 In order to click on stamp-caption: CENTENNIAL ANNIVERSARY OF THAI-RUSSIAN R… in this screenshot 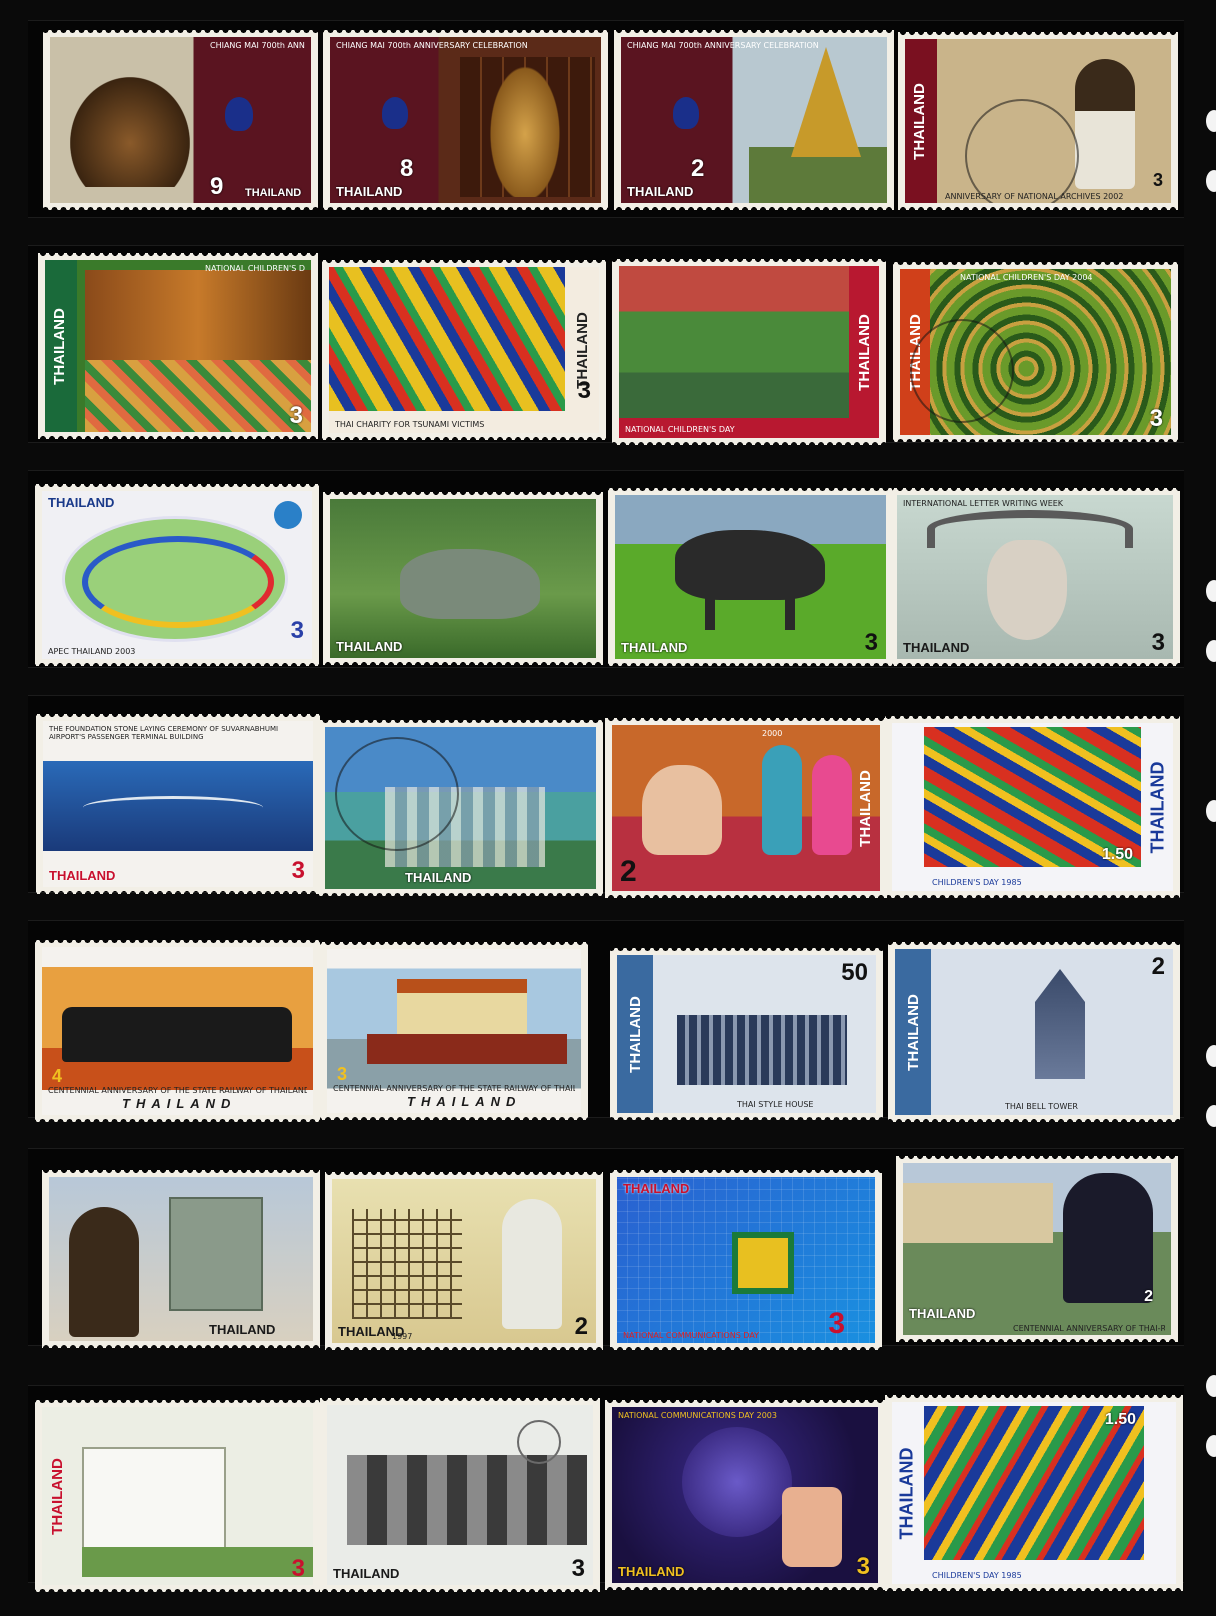, I will do `click(1089, 1328)`.